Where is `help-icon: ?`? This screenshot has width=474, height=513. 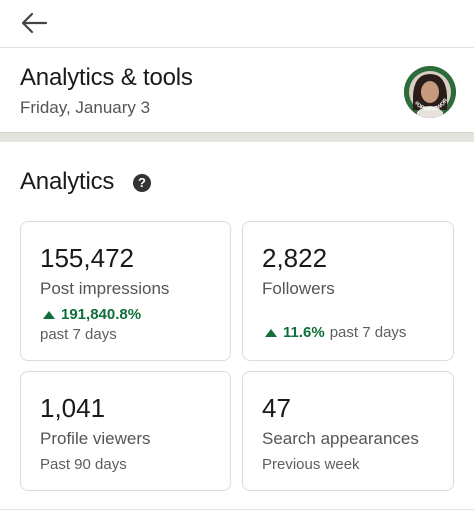
help-icon: ? is located at coordinates (142, 183).